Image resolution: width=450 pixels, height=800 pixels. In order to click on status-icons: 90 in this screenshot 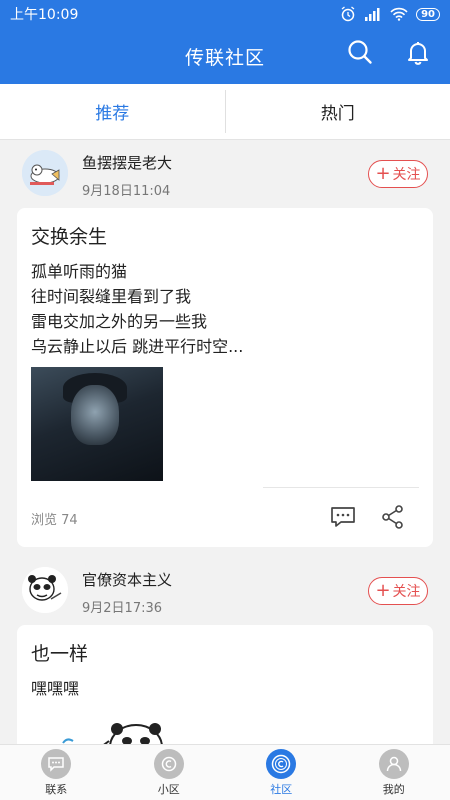, I will do `click(390, 14)`.